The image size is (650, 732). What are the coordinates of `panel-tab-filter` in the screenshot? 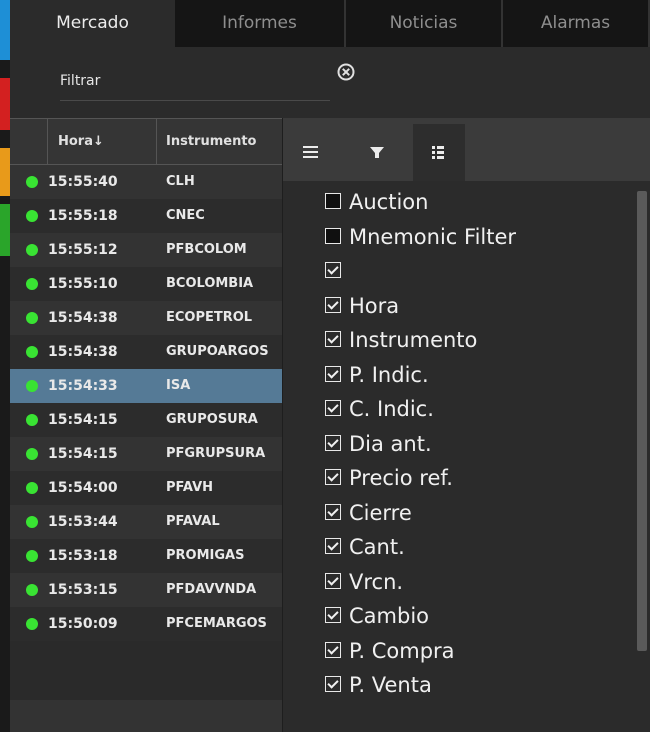 It's located at (377, 152).